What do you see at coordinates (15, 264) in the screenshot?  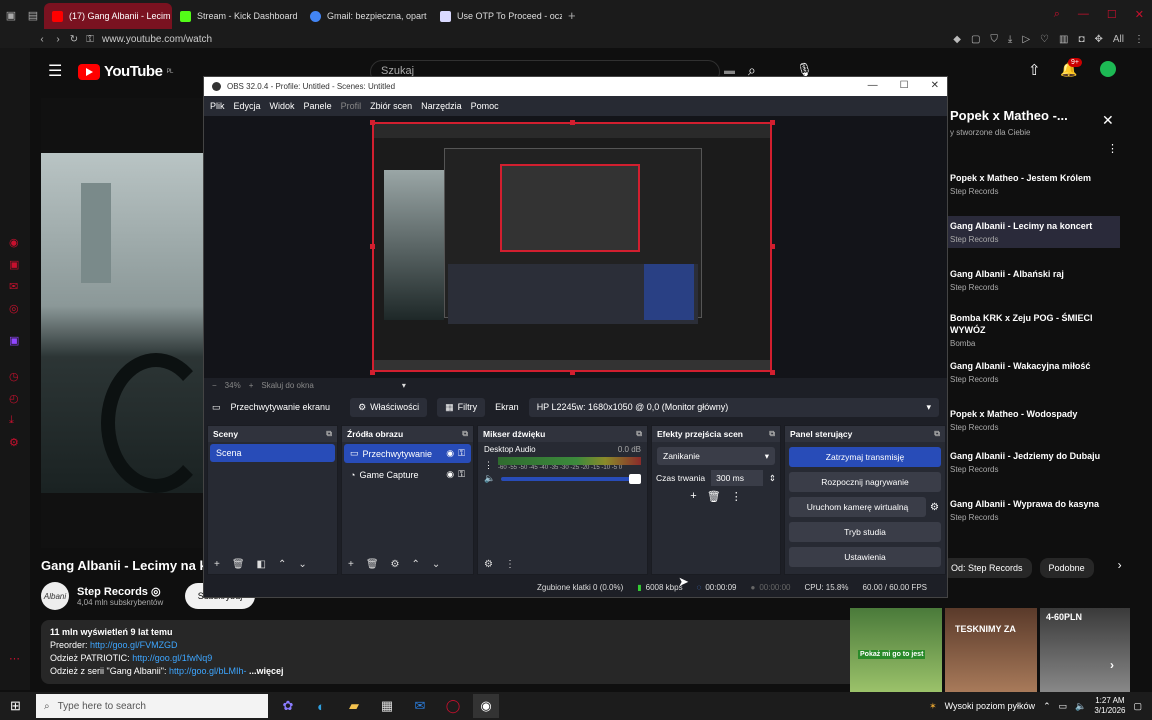 I see `shopping-icon: ▣` at bounding box center [15, 264].